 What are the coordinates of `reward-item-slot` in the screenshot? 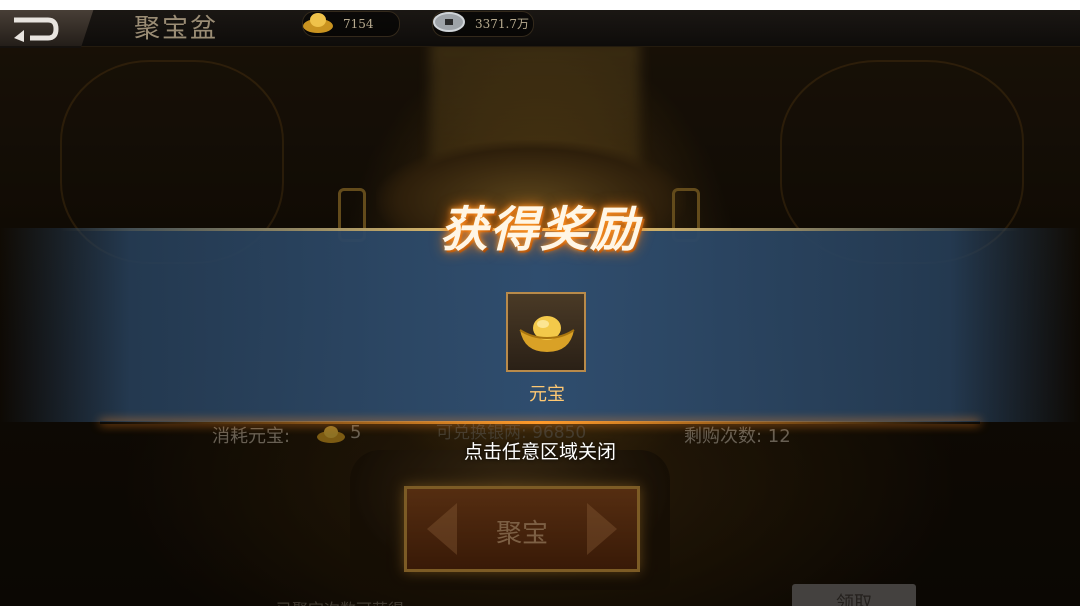 It's located at (546, 332).